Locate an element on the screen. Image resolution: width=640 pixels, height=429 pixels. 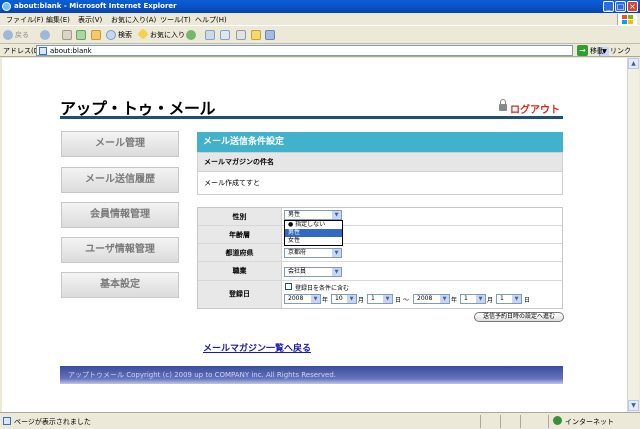
print-icon is located at coordinates (241, 35).